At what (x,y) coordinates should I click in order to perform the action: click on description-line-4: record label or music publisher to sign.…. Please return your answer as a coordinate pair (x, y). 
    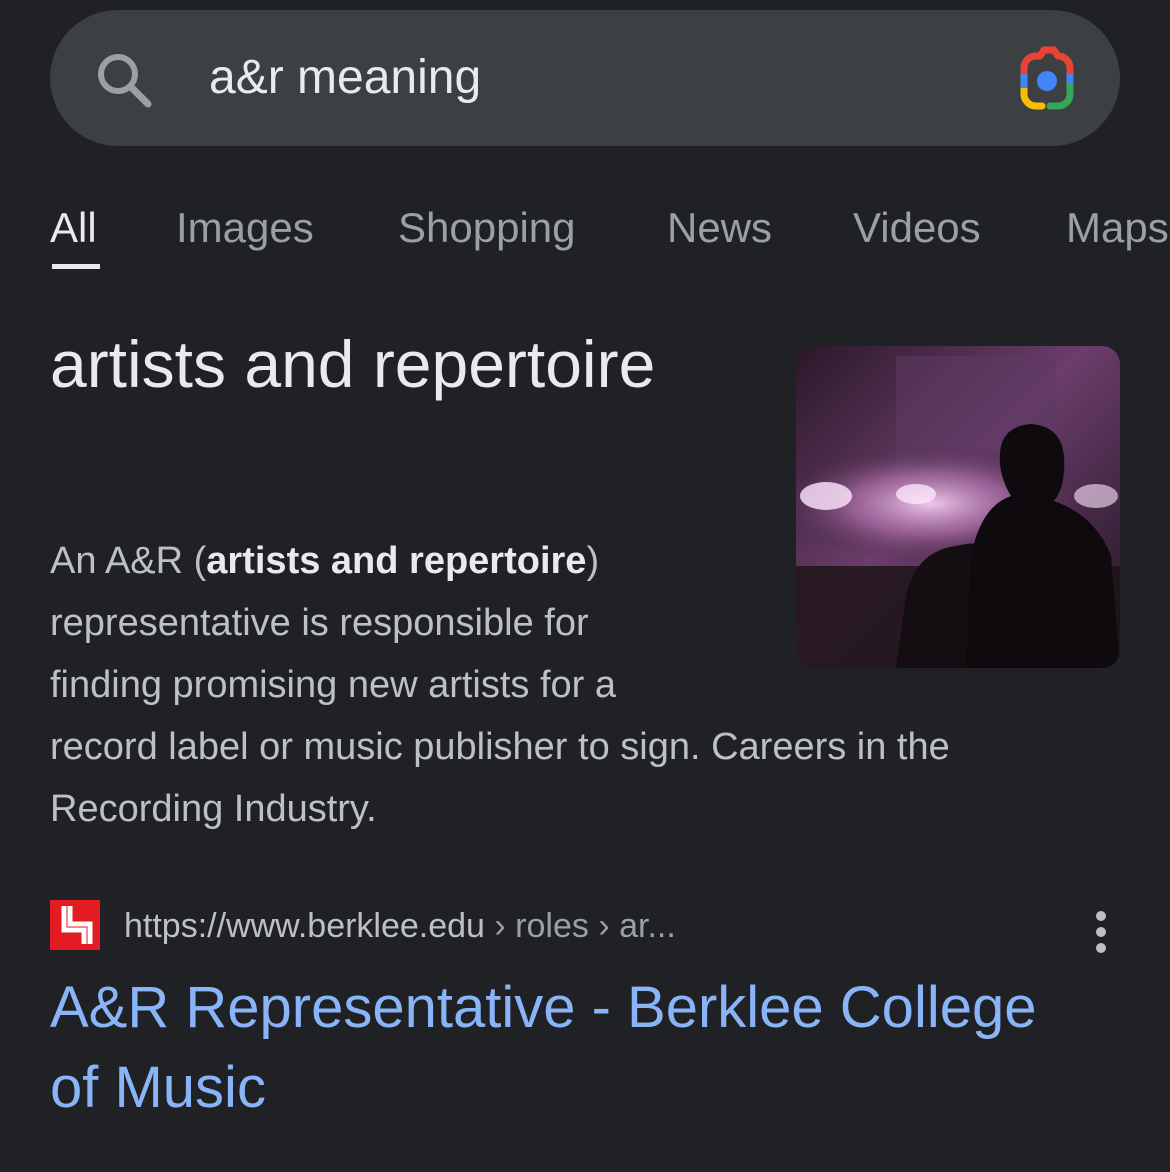
    Looking at the image, I should click on (500, 747).